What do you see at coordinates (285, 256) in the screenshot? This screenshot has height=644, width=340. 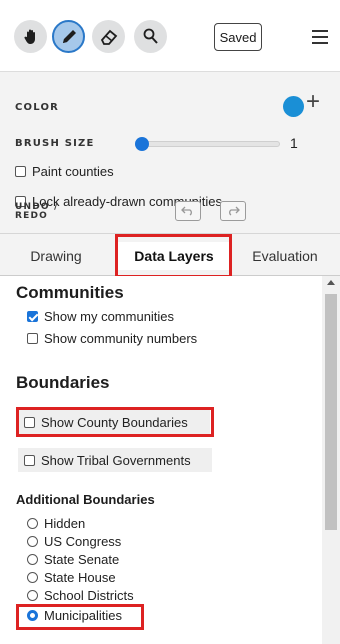 I see `tab-evaluation: Evaluation` at bounding box center [285, 256].